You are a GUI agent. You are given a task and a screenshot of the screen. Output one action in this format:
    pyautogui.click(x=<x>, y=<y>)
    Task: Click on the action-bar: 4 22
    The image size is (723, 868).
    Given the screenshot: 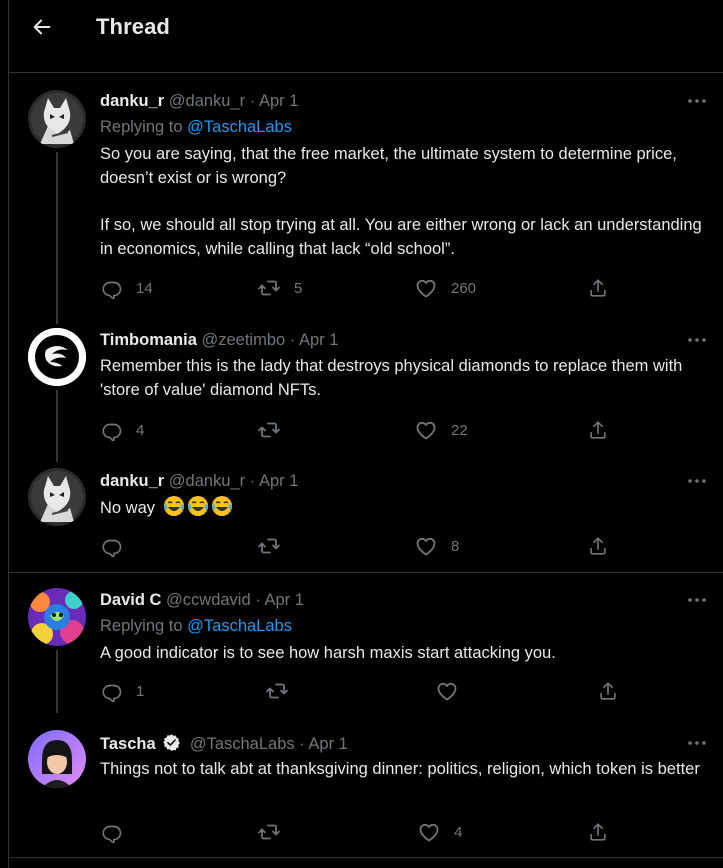 What is the action you would take?
    pyautogui.click(x=361, y=430)
    